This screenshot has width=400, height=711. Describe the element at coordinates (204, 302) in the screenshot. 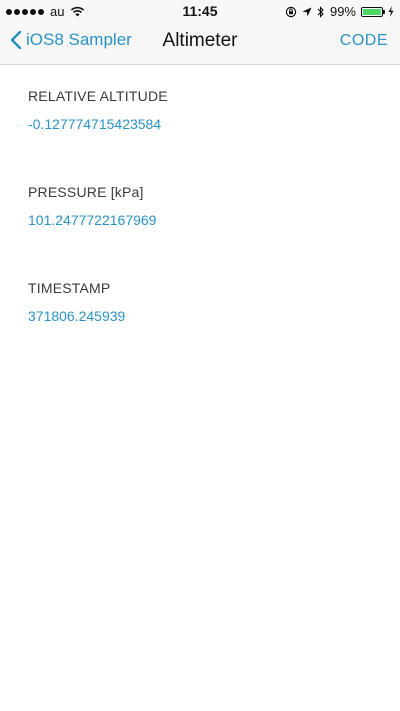

I see `timestamp-field: TIMESTAMP 371806.245939` at that location.